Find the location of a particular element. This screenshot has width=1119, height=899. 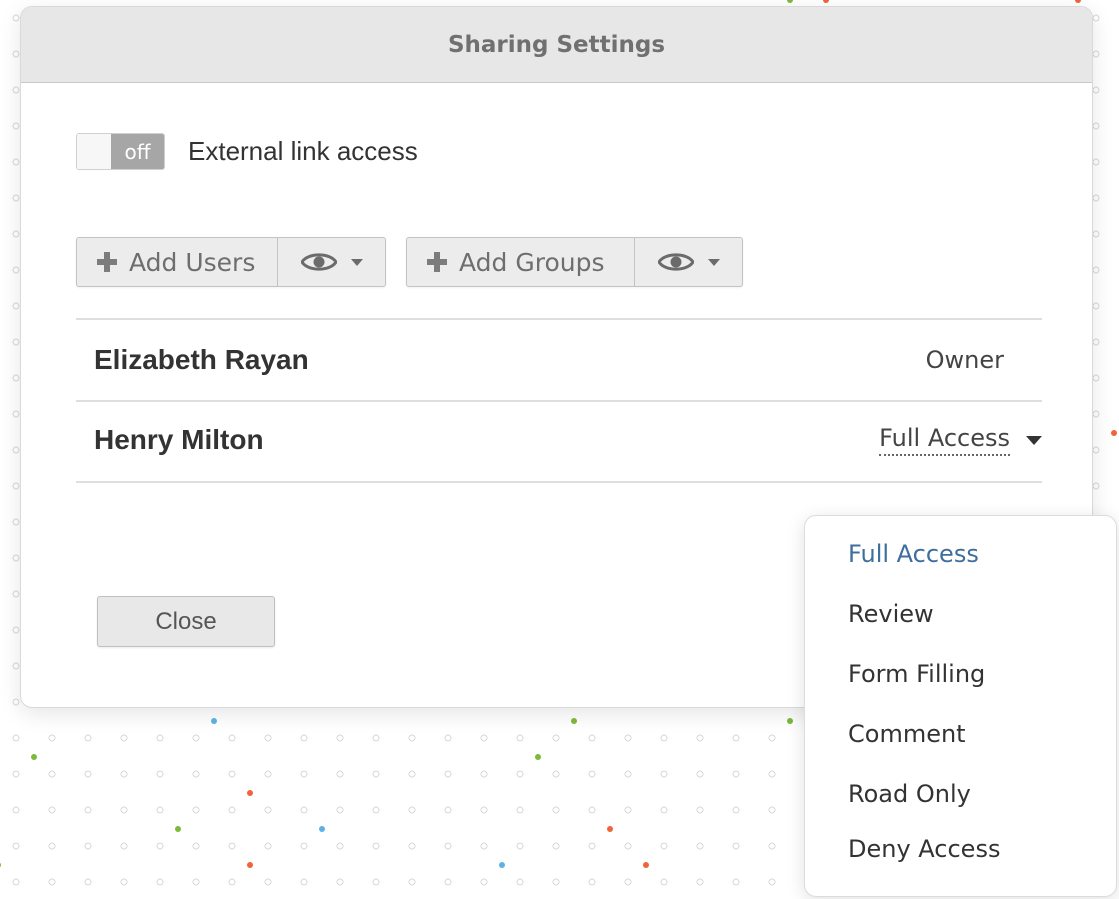

user-row: Elizabeth Rayan Owner is located at coordinates (559, 360).